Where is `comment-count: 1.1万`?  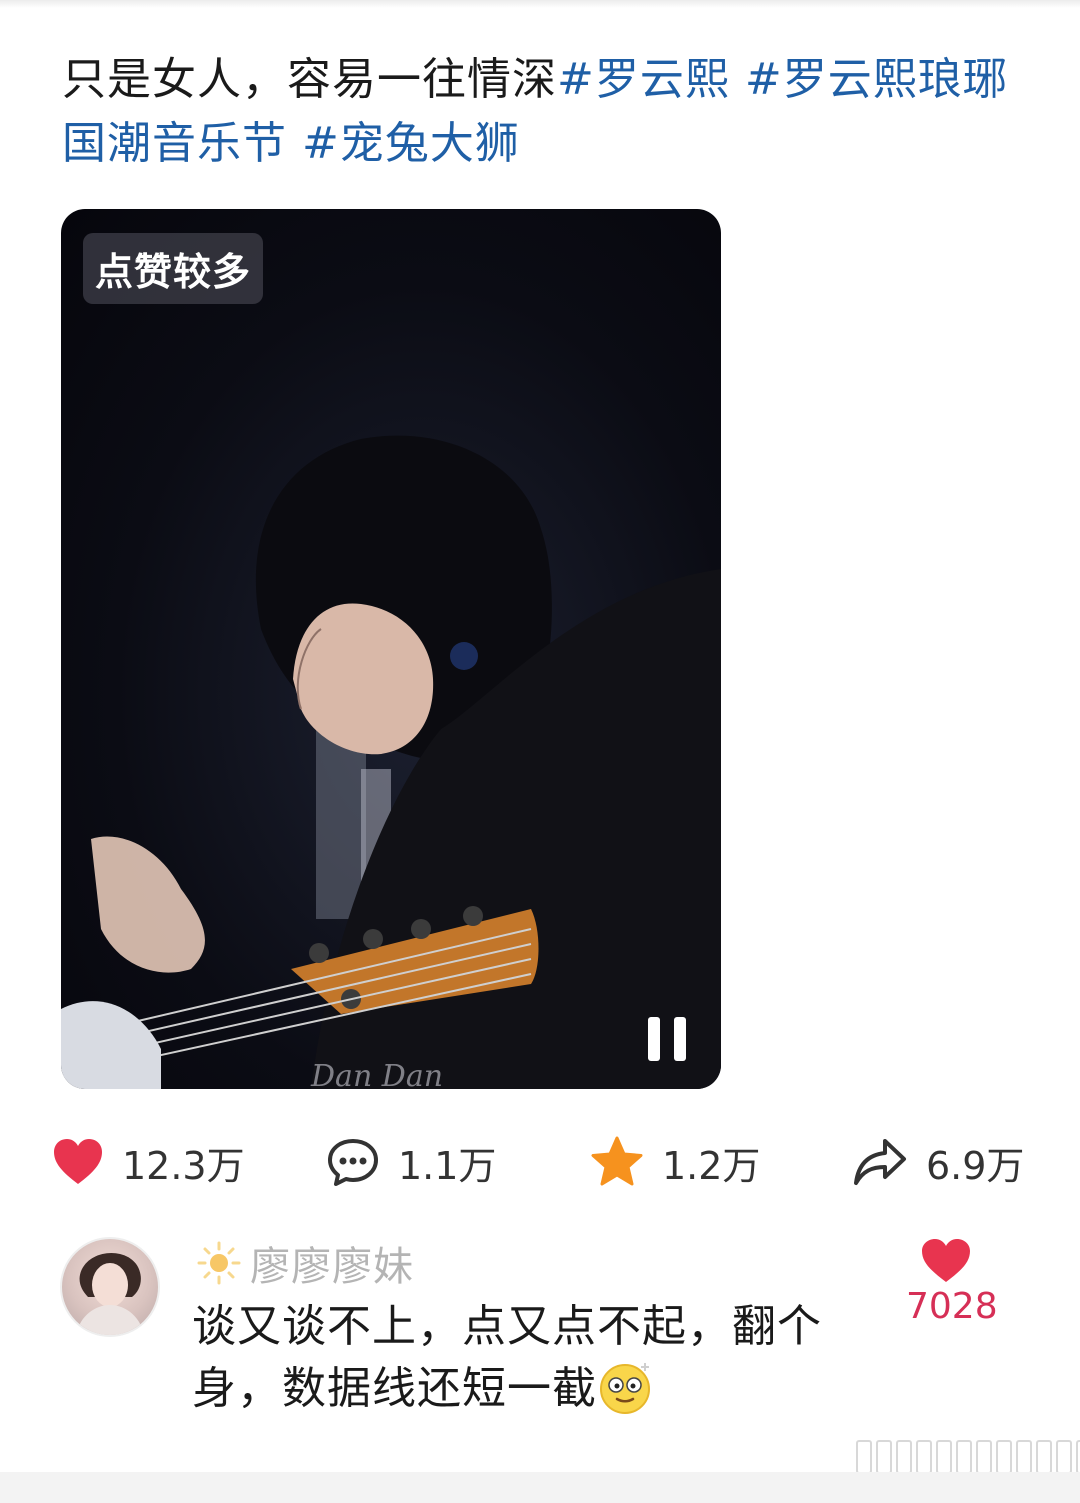 comment-count: 1.1万 is located at coordinates (447, 1165).